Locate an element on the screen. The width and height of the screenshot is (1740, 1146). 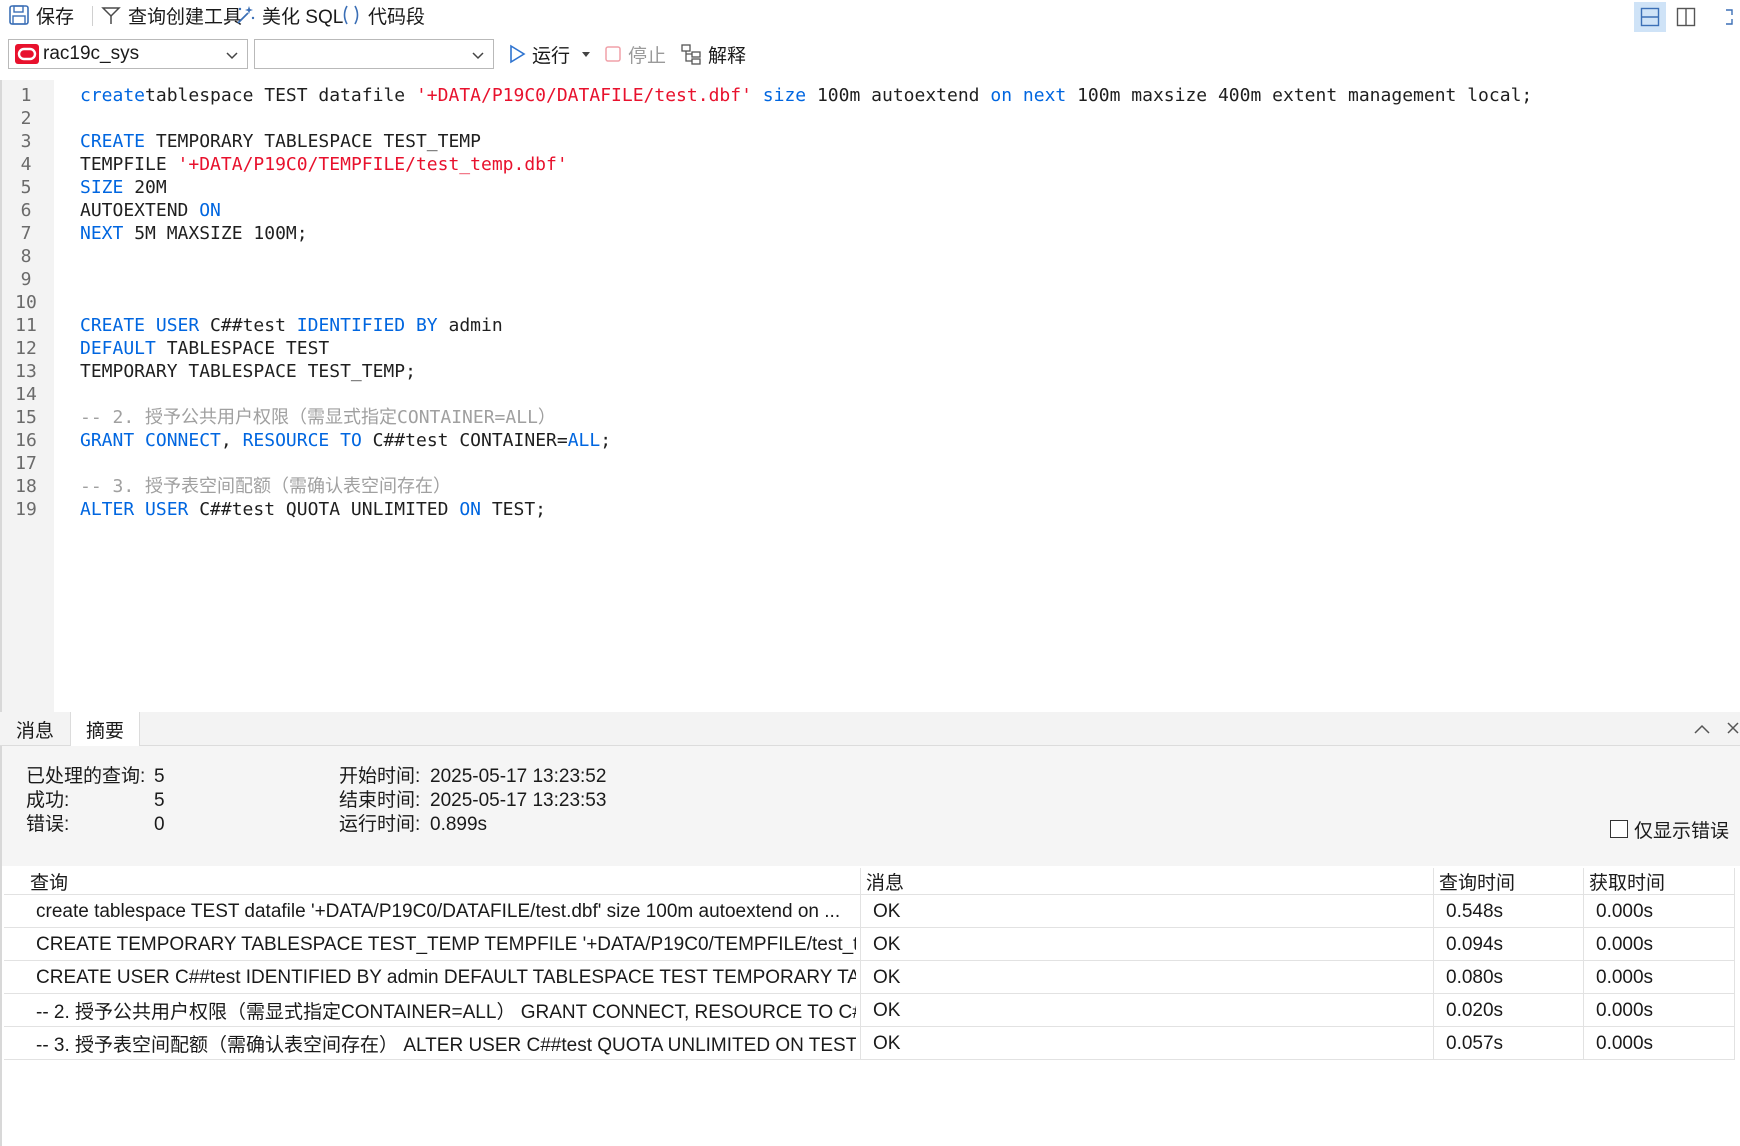
code-line: 9 is located at coordinates (870, 279).